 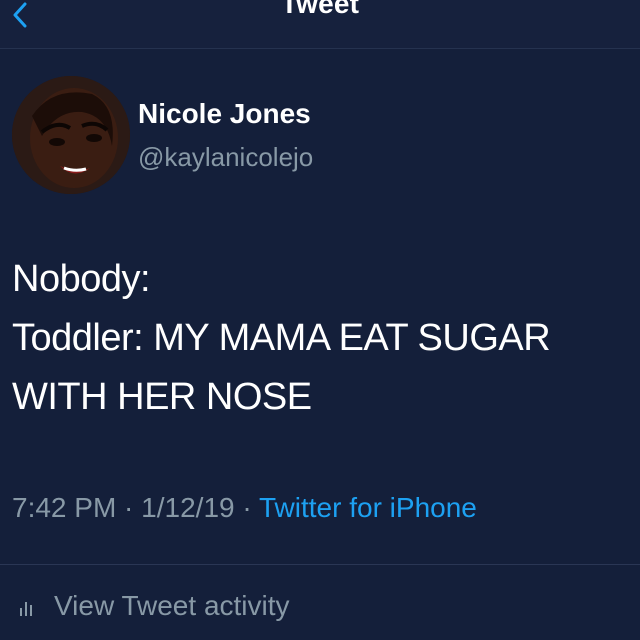 What do you see at coordinates (64, 507) in the screenshot?
I see `tweet-time: 7:42 PM` at bounding box center [64, 507].